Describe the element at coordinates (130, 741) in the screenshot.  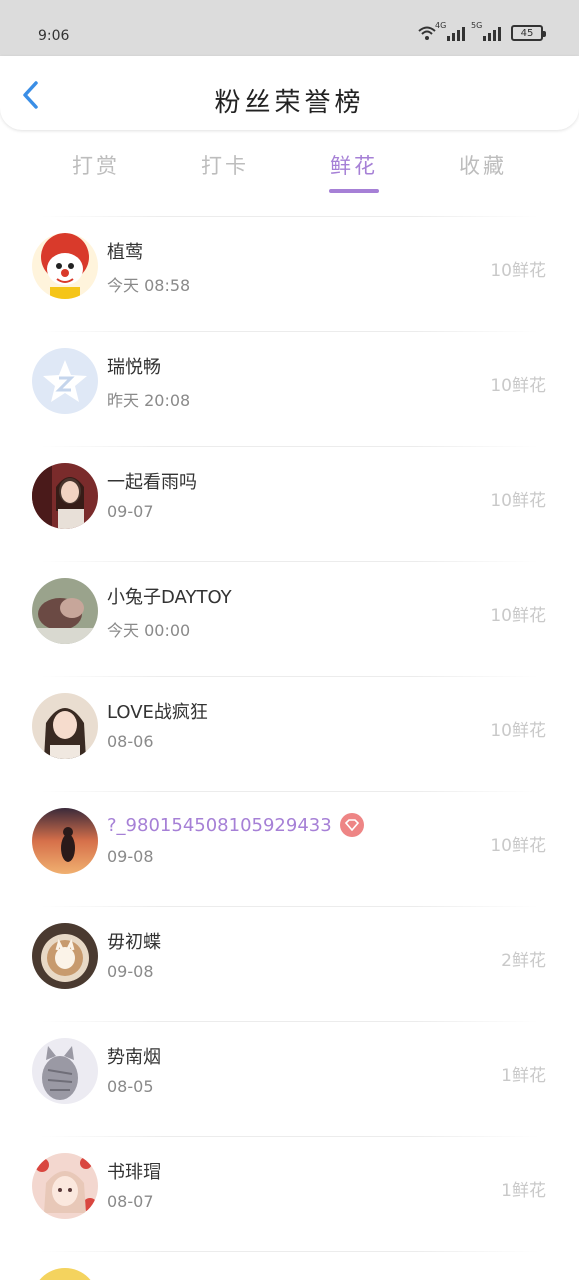
I see `fan-date: 08-06` at that location.